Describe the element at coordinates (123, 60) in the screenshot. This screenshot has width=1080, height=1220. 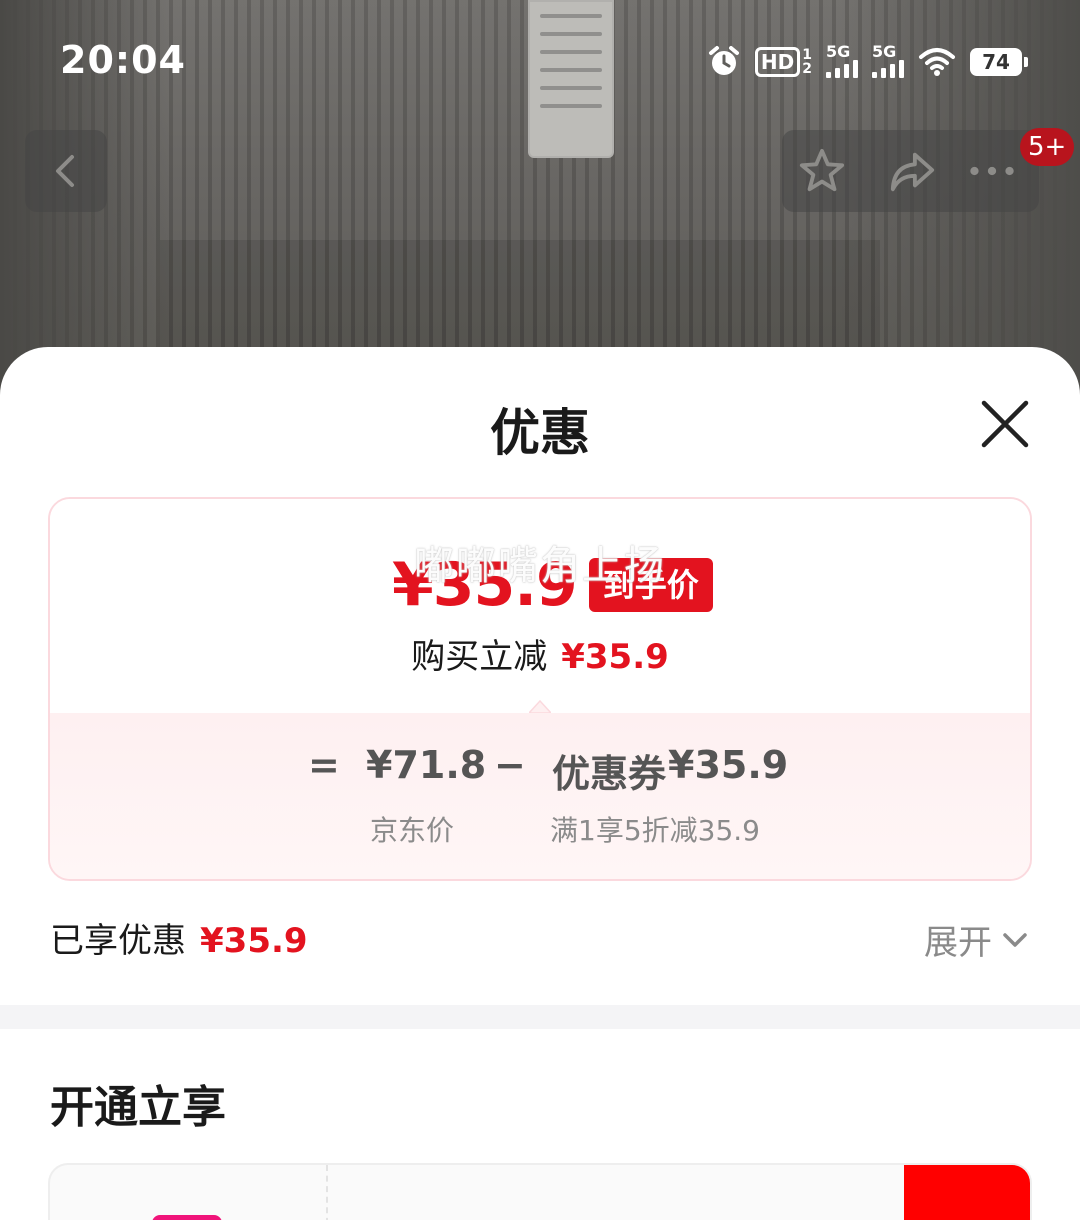
I see `status-time: 20:04` at that location.